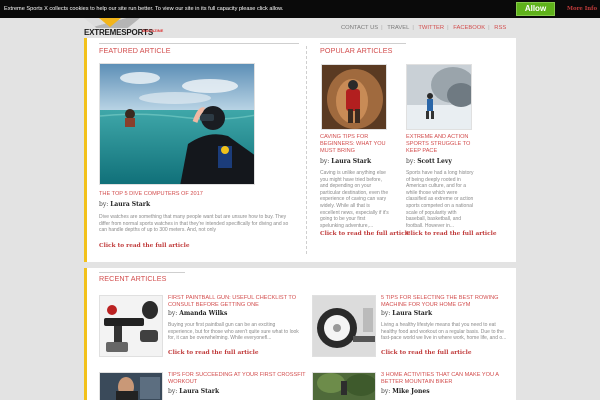 Image resolution: width=600 pixels, height=400 pixels. I want to click on recent-author-1: Amanda Wilks, so click(203, 313).